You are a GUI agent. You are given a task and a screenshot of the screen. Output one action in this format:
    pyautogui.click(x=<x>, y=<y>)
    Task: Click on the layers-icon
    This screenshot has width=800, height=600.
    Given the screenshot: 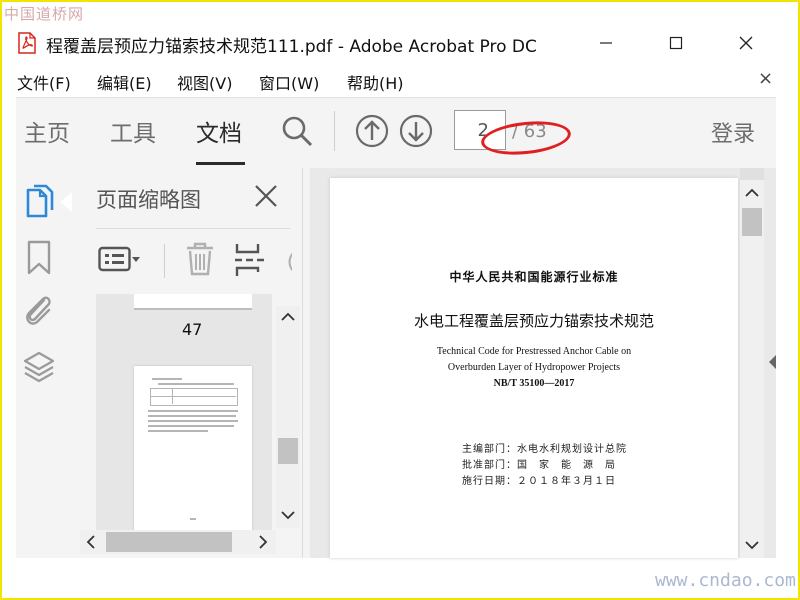 What is the action you would take?
    pyautogui.click(x=39, y=368)
    